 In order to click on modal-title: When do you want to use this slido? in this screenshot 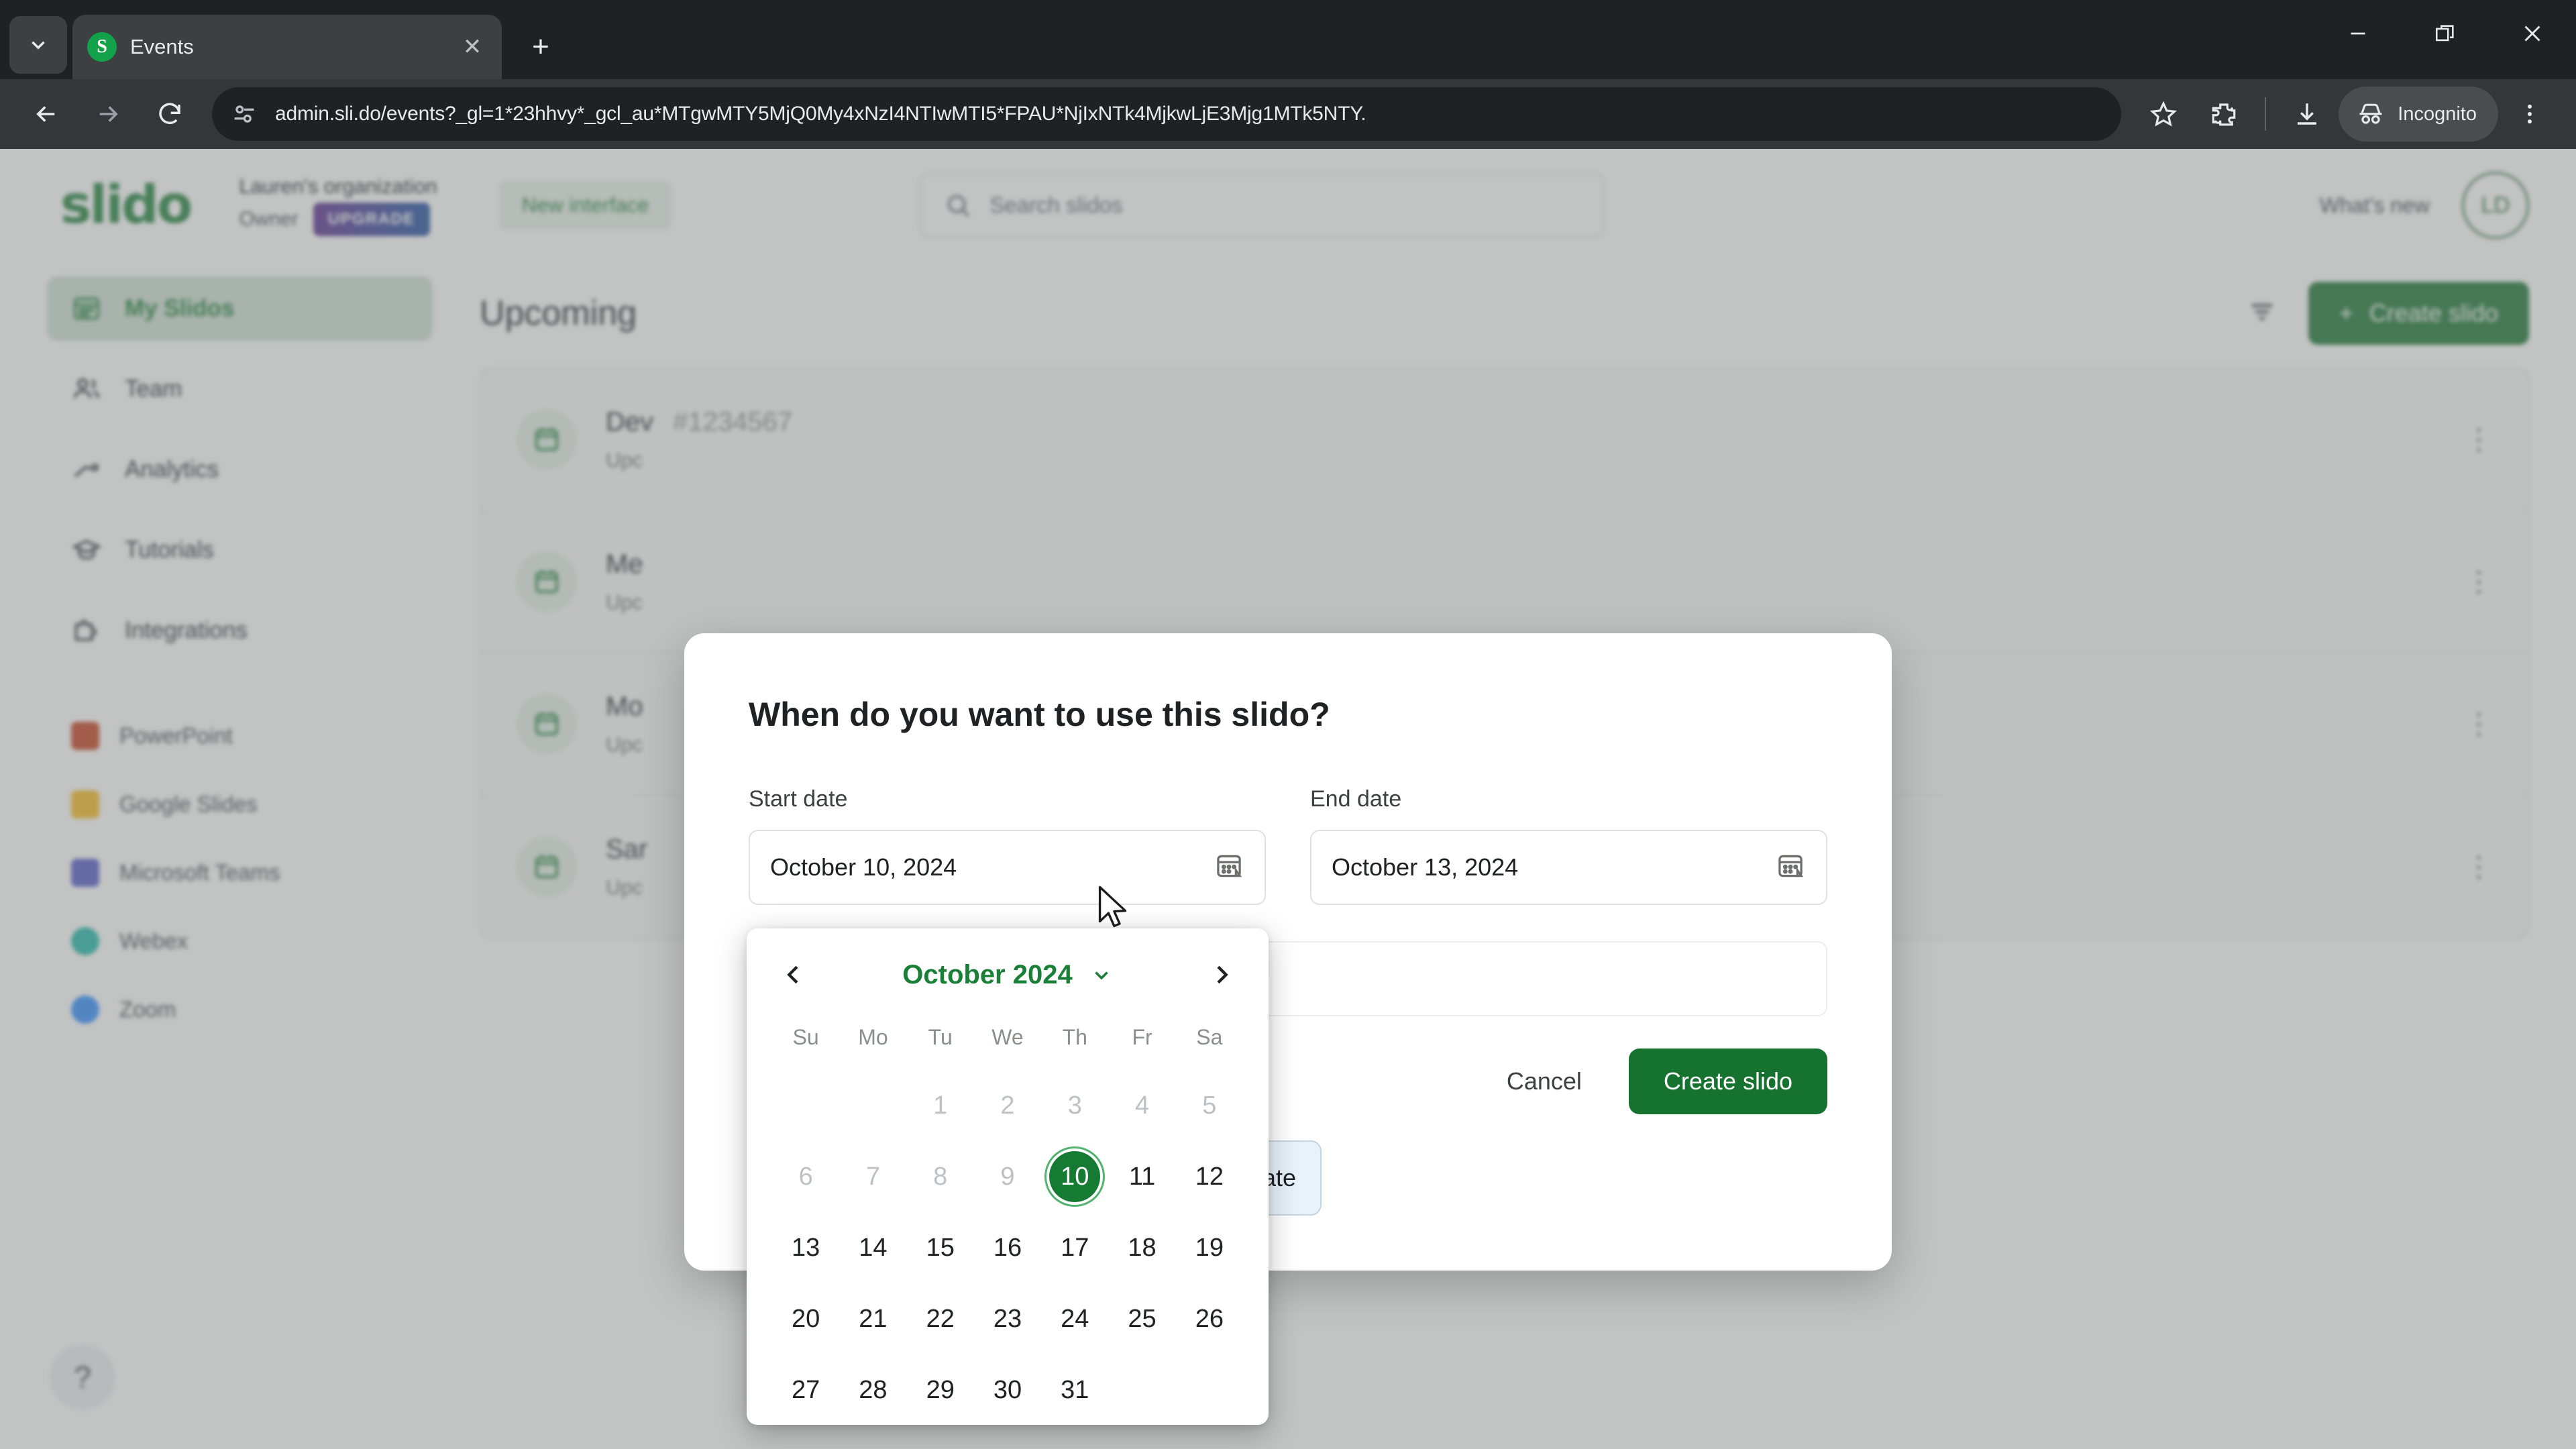, I will do `click(1039, 714)`.